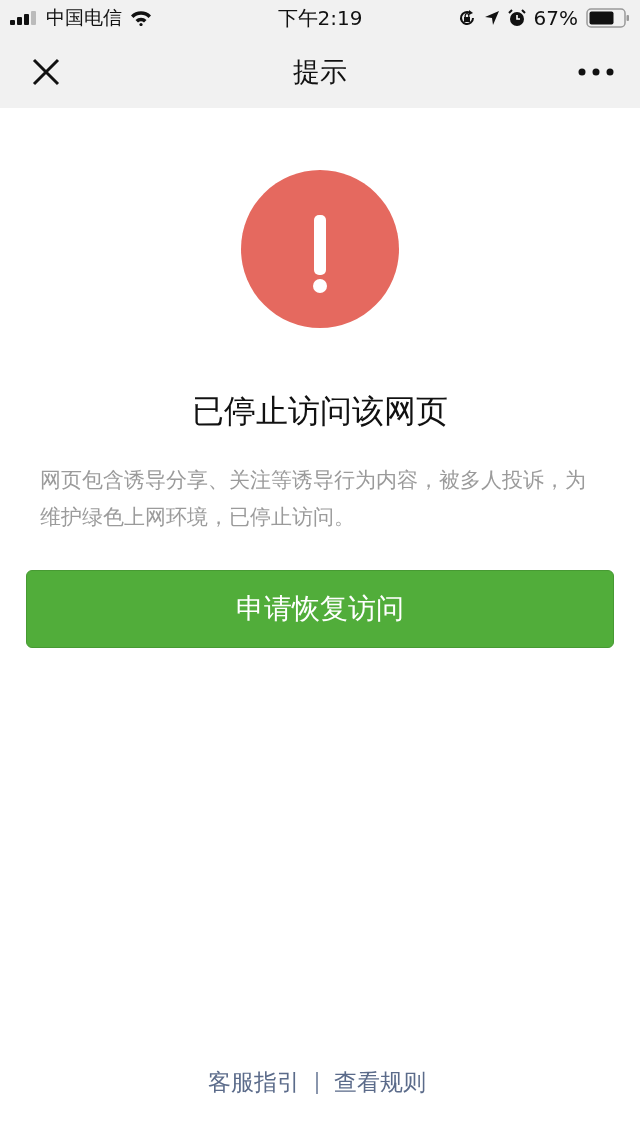  Describe the element at coordinates (516, 18) in the screenshot. I see `alarm-clock-icon` at that location.